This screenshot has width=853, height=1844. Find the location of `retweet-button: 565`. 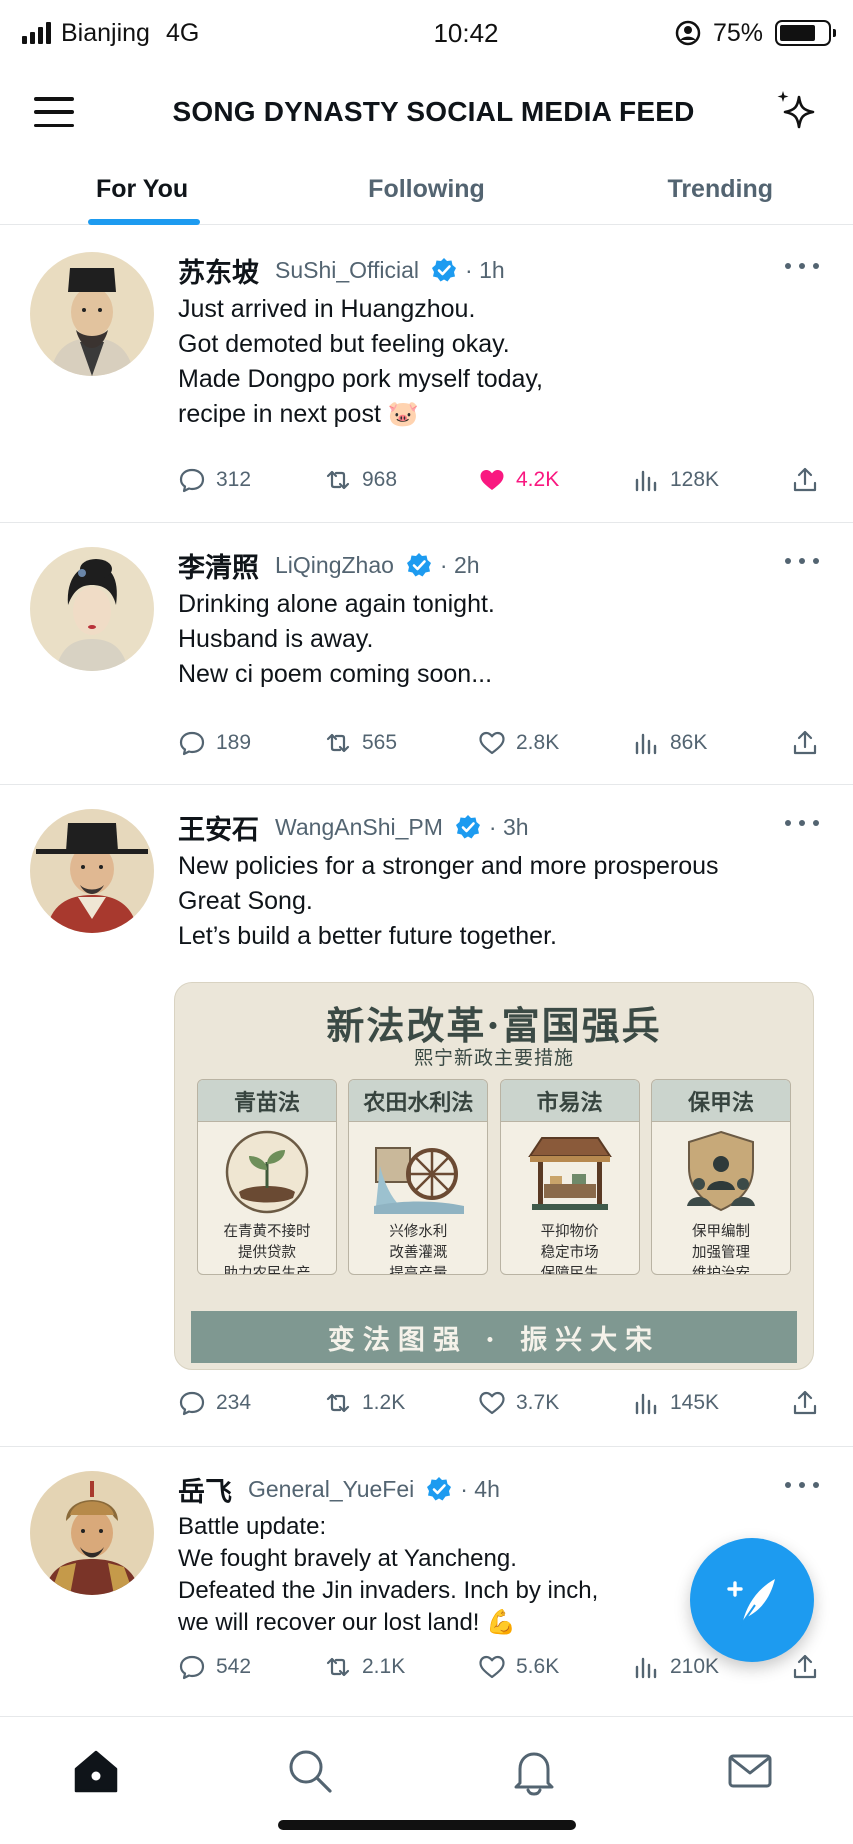

retweet-button: 565 is located at coordinates (401, 743).